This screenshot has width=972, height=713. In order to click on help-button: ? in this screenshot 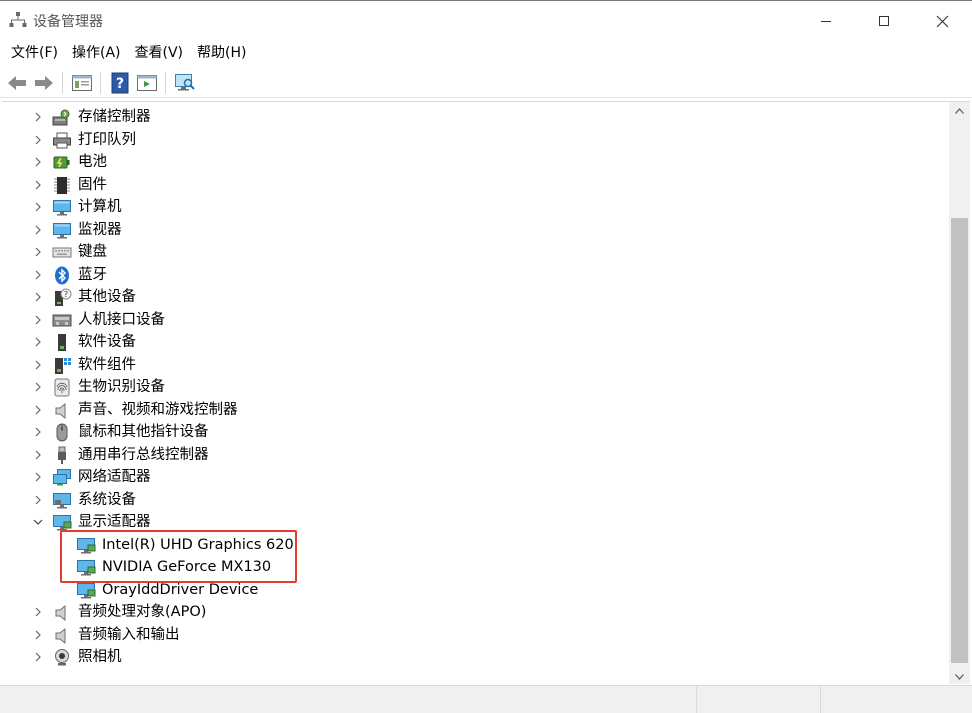, I will do `click(119, 83)`.